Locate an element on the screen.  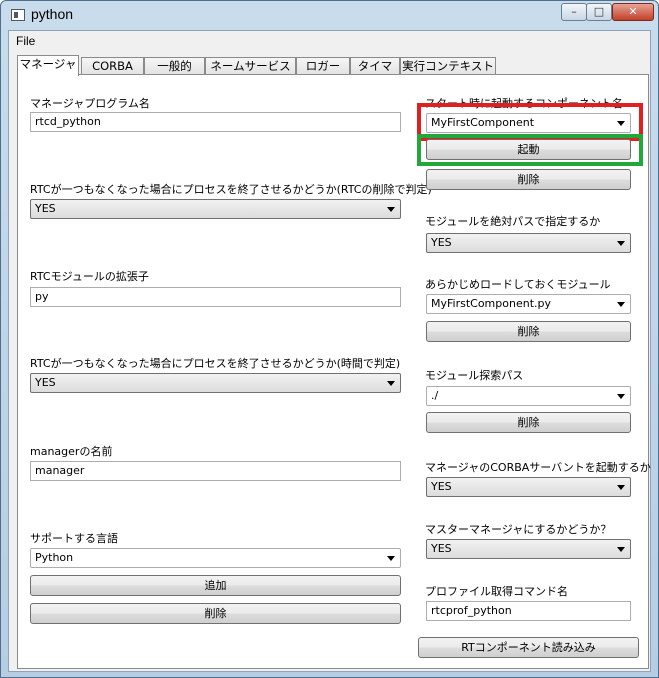
rtc-module-ext-input: py is located at coordinates (215, 297).